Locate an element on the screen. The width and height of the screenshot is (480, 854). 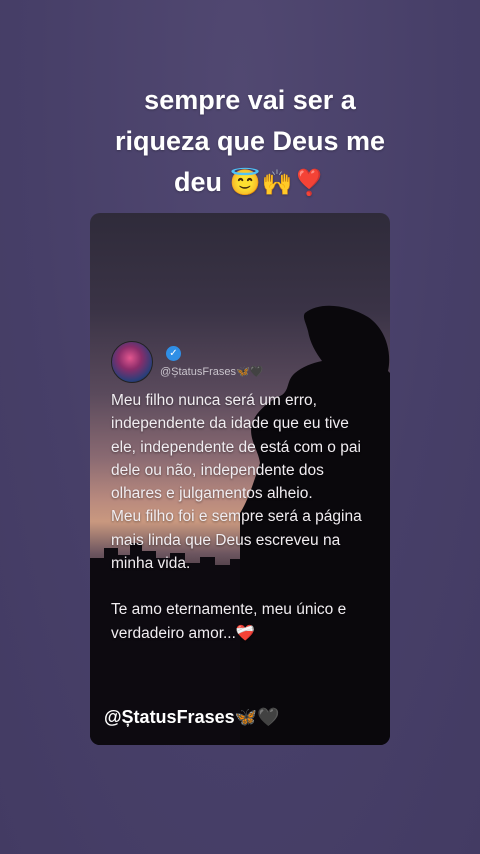
quote-line: independente da idade que eu tive is located at coordinates (230, 424).